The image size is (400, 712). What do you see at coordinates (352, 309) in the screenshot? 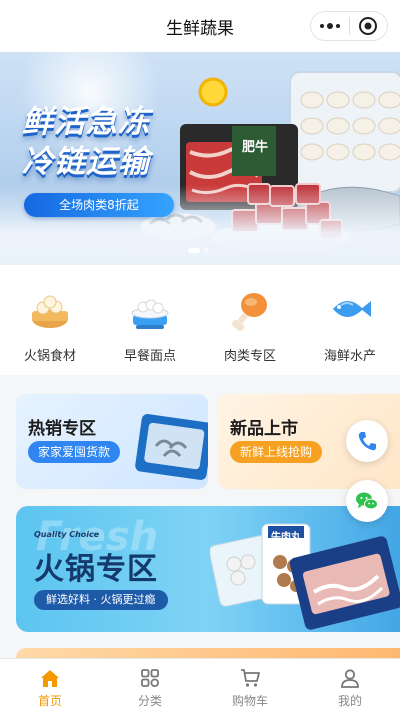
I see `fish-icon` at bounding box center [352, 309].